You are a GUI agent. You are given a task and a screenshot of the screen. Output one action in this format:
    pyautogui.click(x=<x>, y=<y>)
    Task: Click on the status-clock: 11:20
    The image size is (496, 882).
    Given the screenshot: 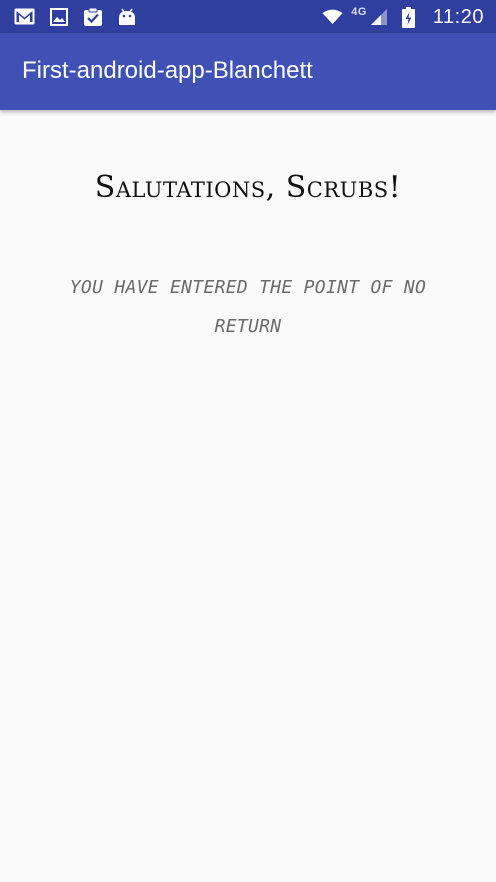 What is the action you would take?
    pyautogui.click(x=458, y=16)
    